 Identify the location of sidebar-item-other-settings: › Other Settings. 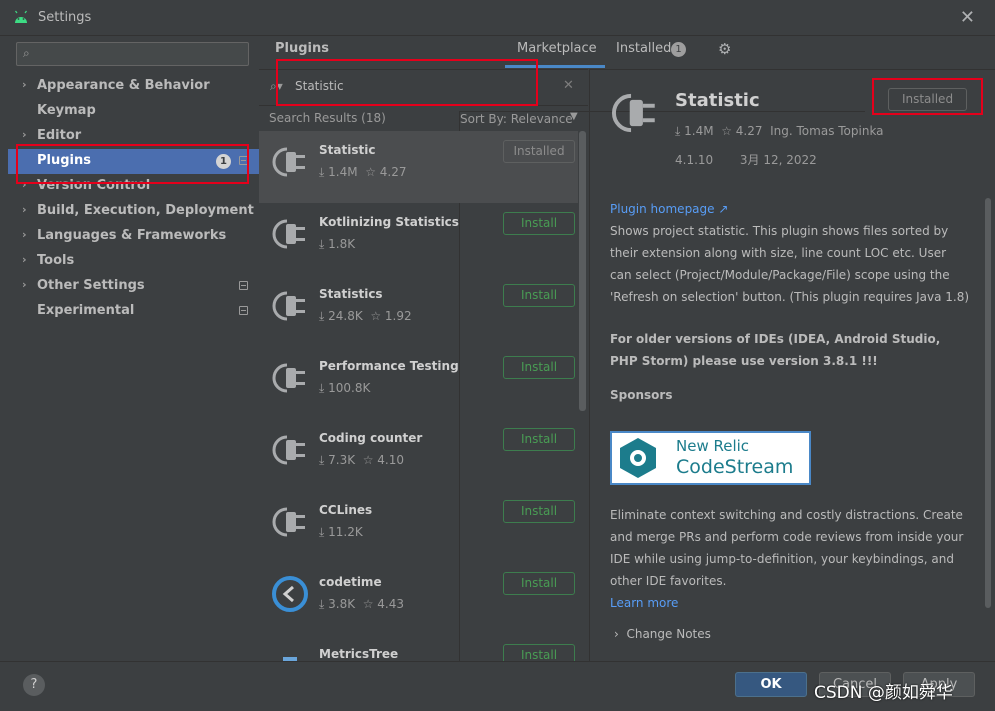
(133, 286).